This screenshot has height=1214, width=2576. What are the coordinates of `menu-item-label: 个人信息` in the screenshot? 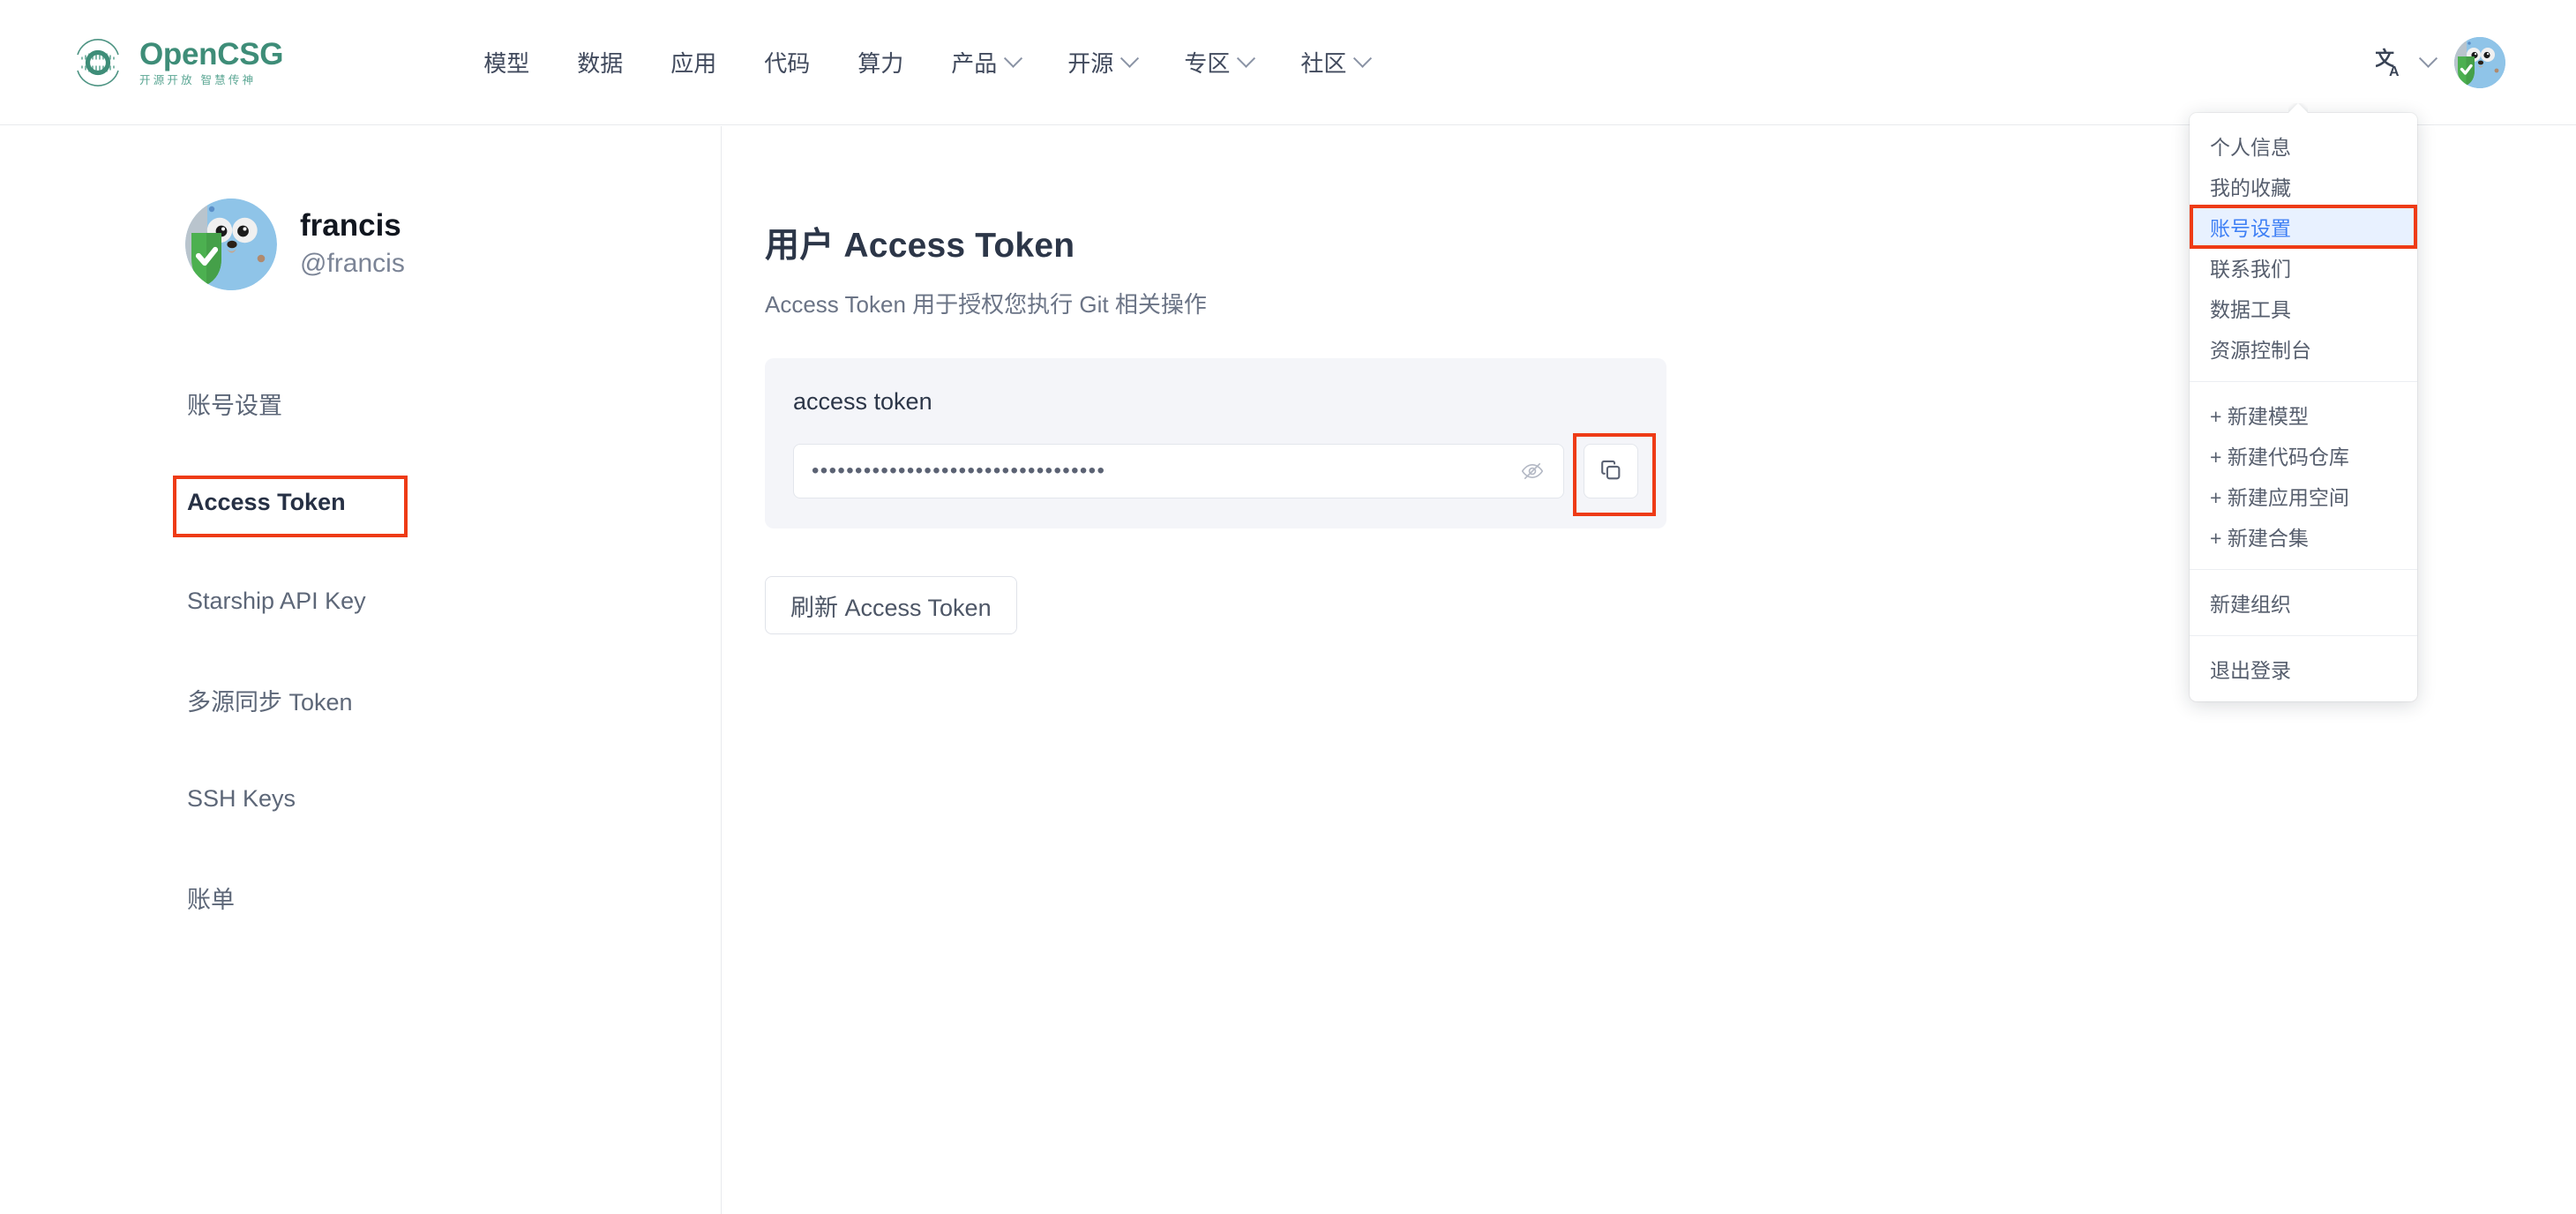 It's located at (2251, 147).